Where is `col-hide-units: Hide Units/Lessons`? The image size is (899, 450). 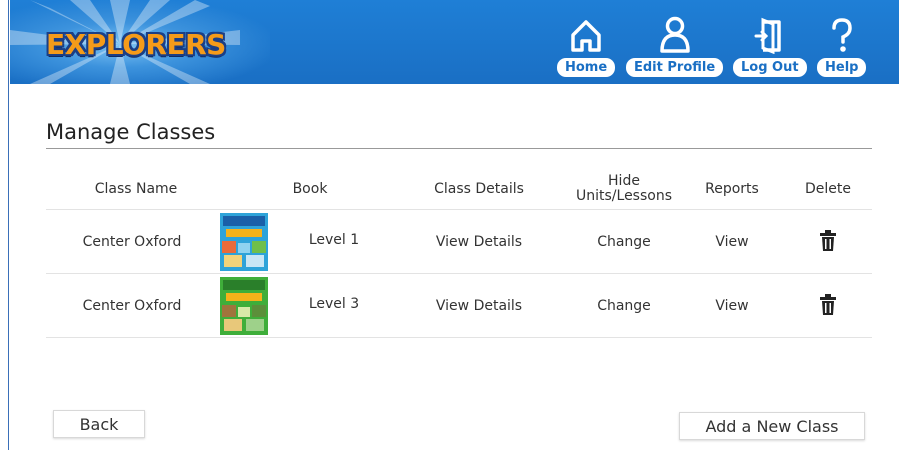
col-hide-units: Hide Units/Lessons is located at coordinates (624, 189).